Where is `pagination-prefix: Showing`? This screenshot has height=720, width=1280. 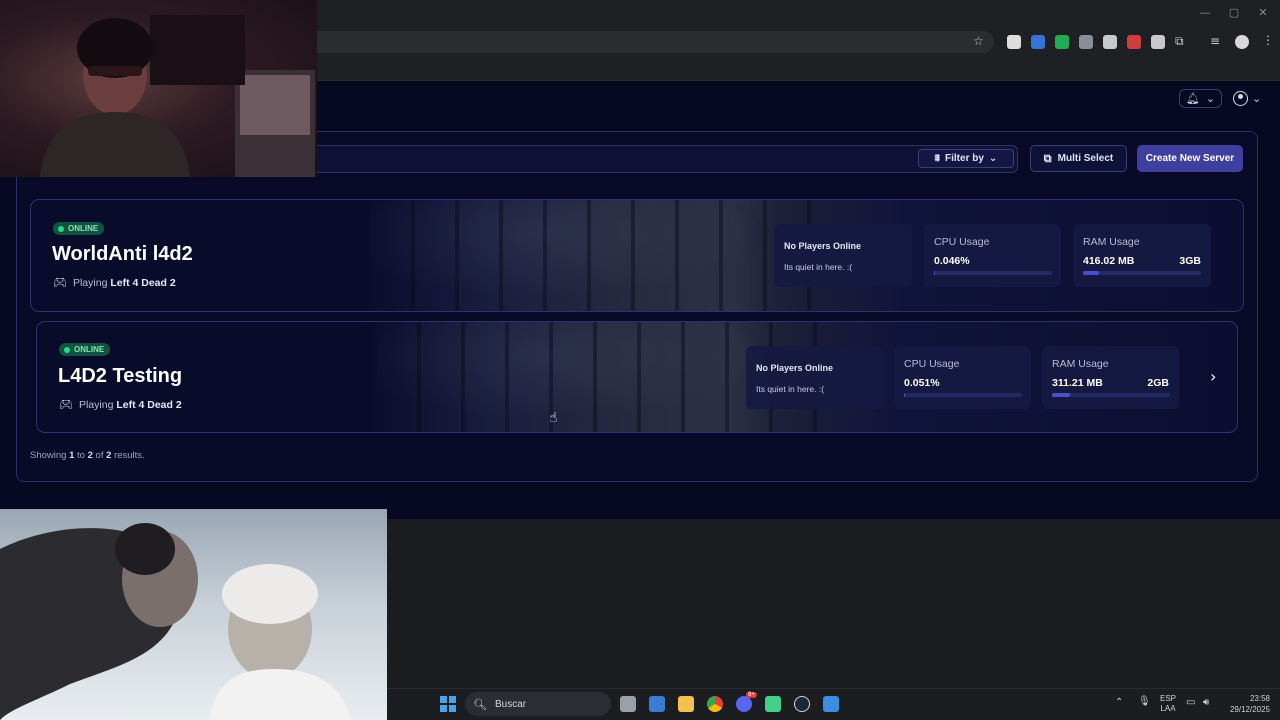
pagination-prefix: Showing is located at coordinates (48, 455).